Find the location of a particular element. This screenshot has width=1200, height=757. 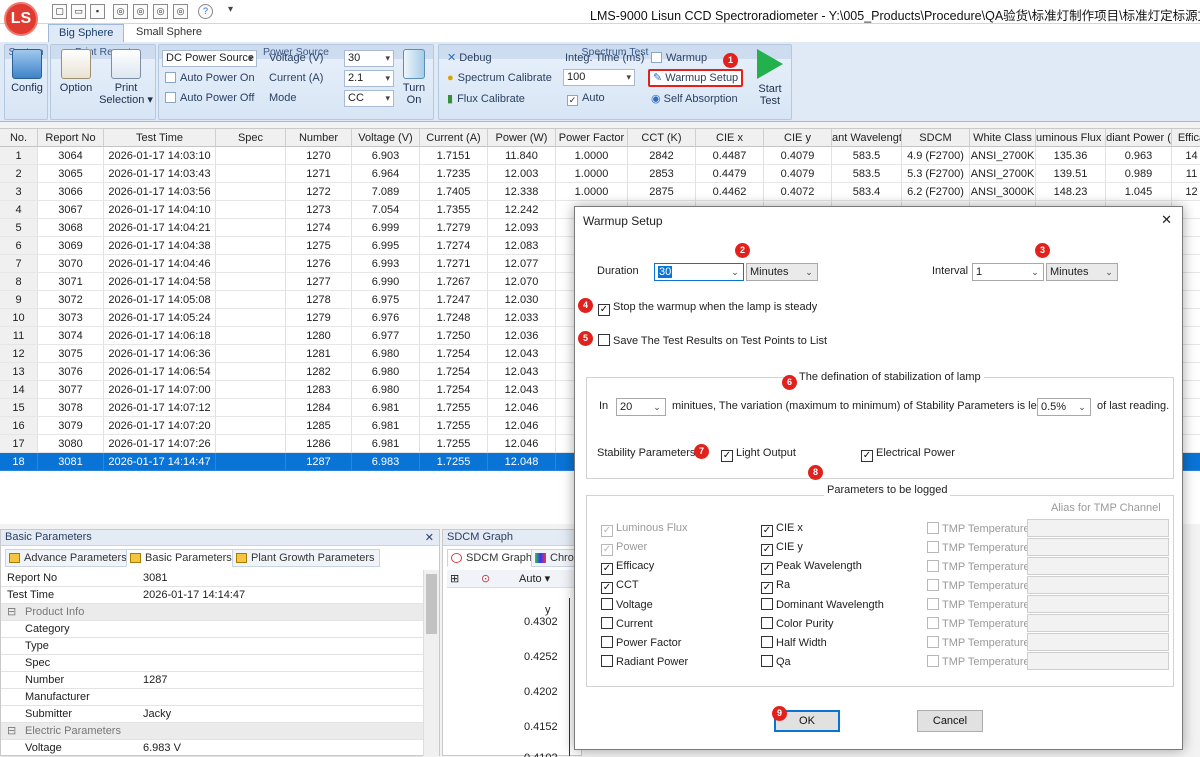

app-logo: LS is located at coordinates (21, 19).